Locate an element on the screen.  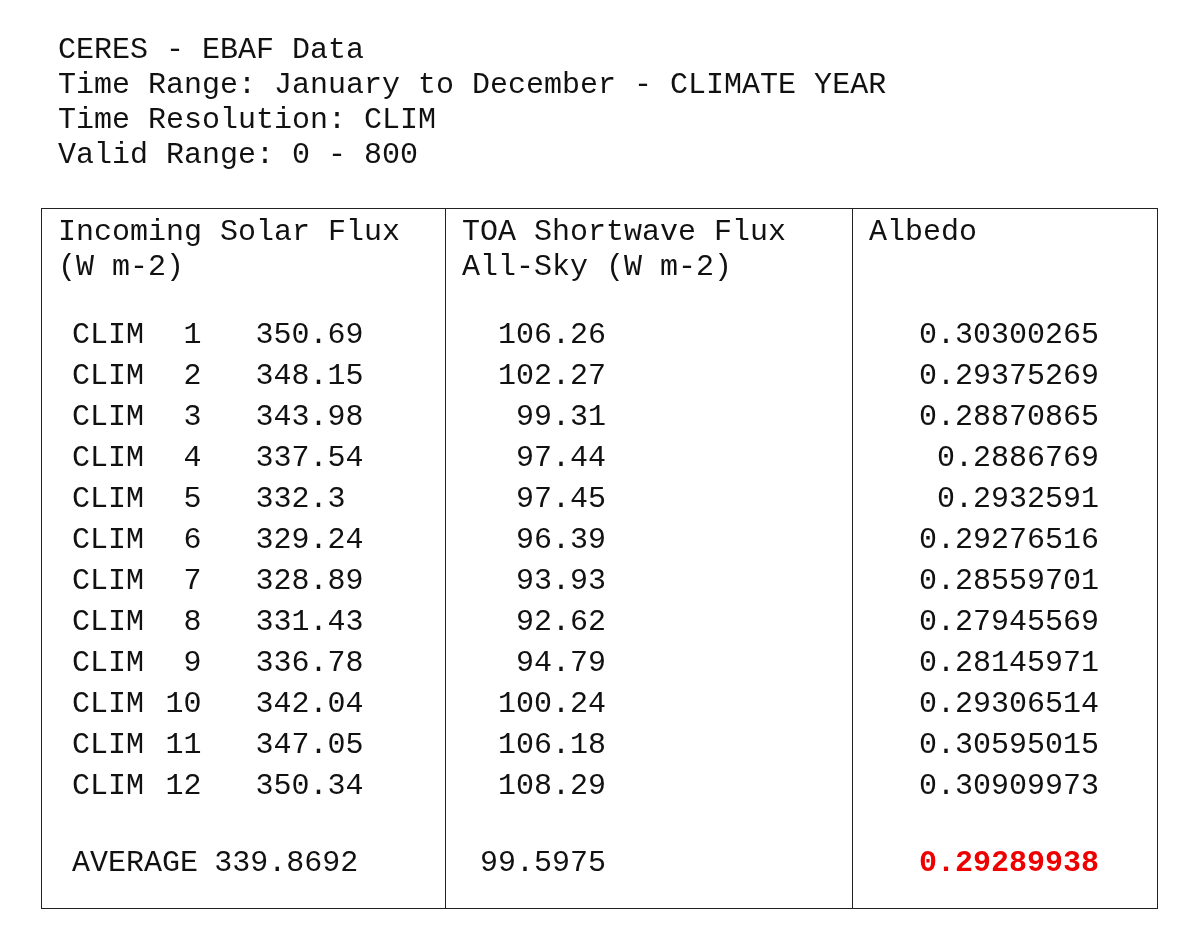
table-cell: 0.30300265 is located at coordinates (1008, 335).